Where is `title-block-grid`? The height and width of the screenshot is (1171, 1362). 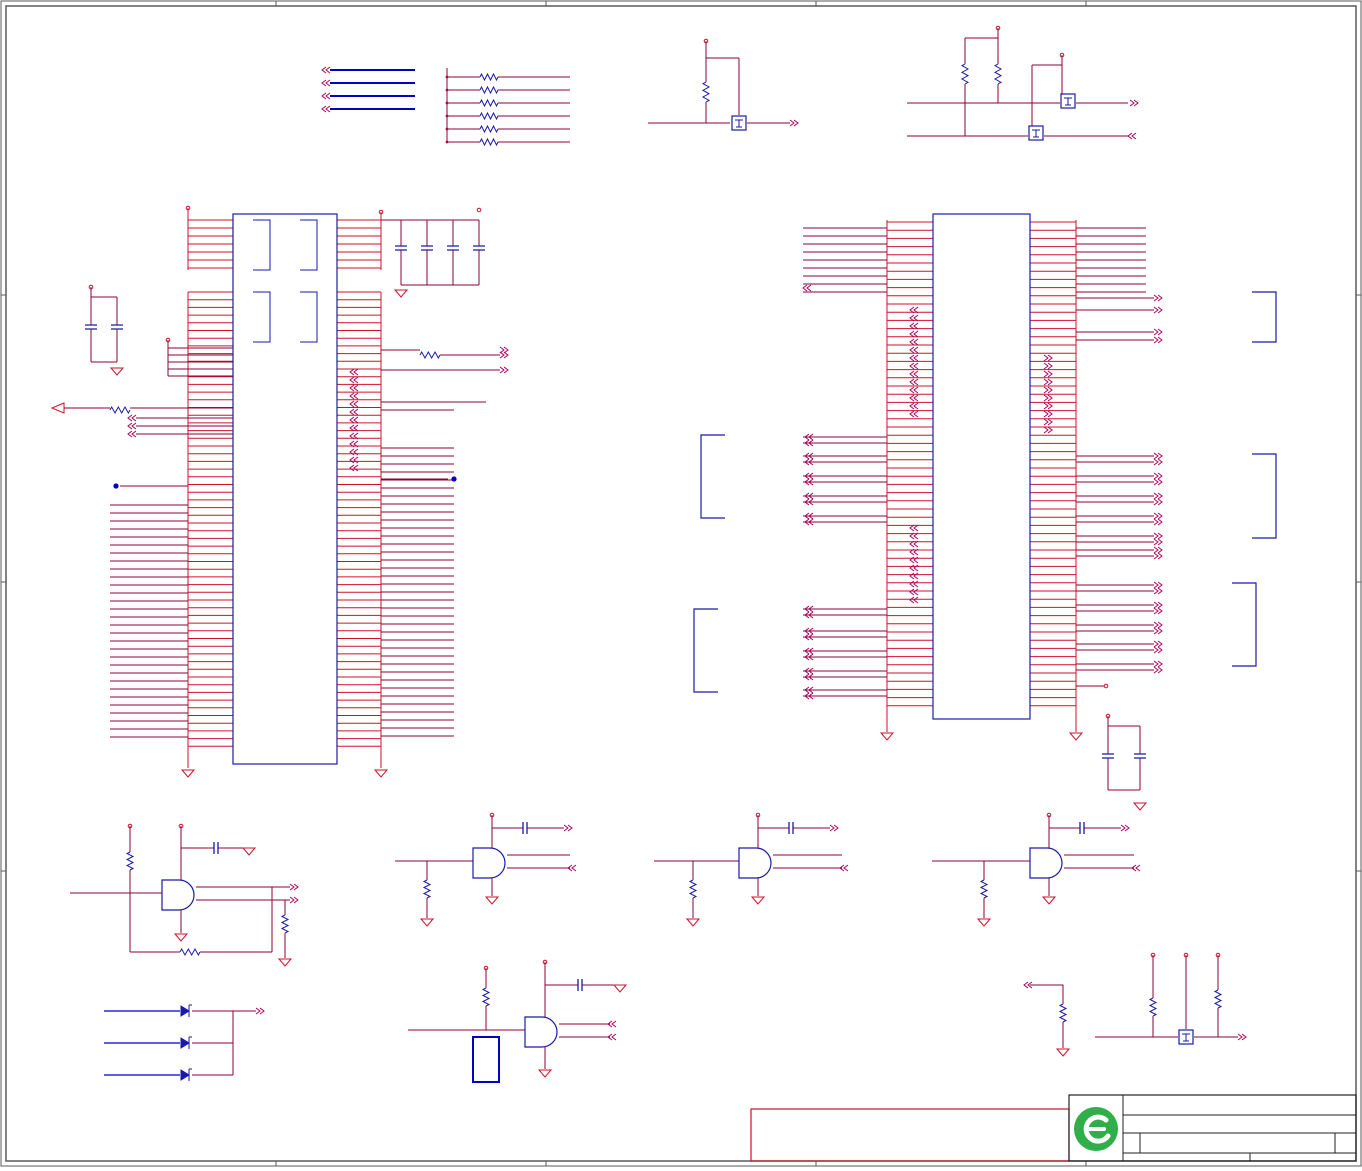
title-block-grid is located at coordinates (1239, 1128).